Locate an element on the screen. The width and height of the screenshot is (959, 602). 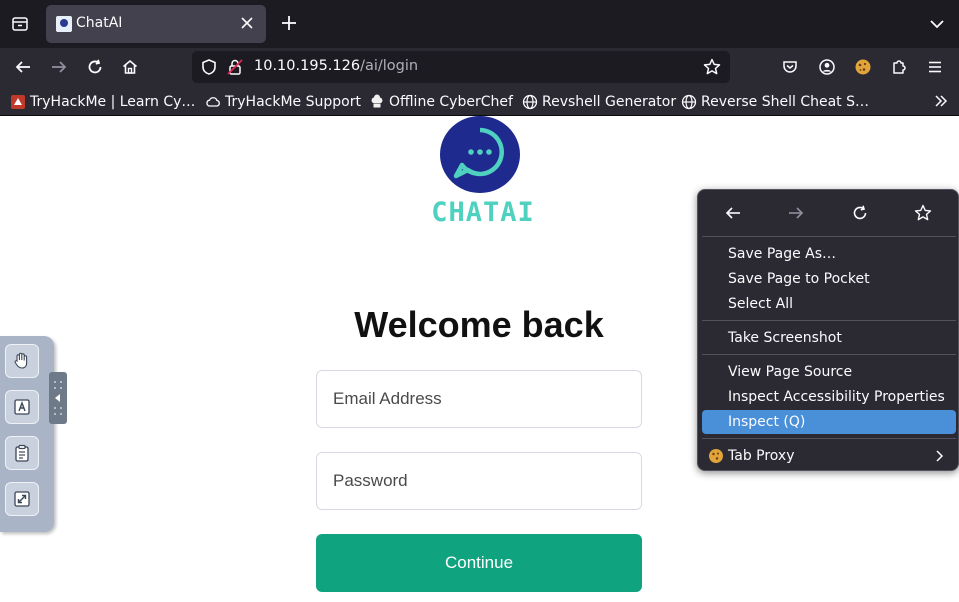
page-title: Welcome back is located at coordinates (479, 324).